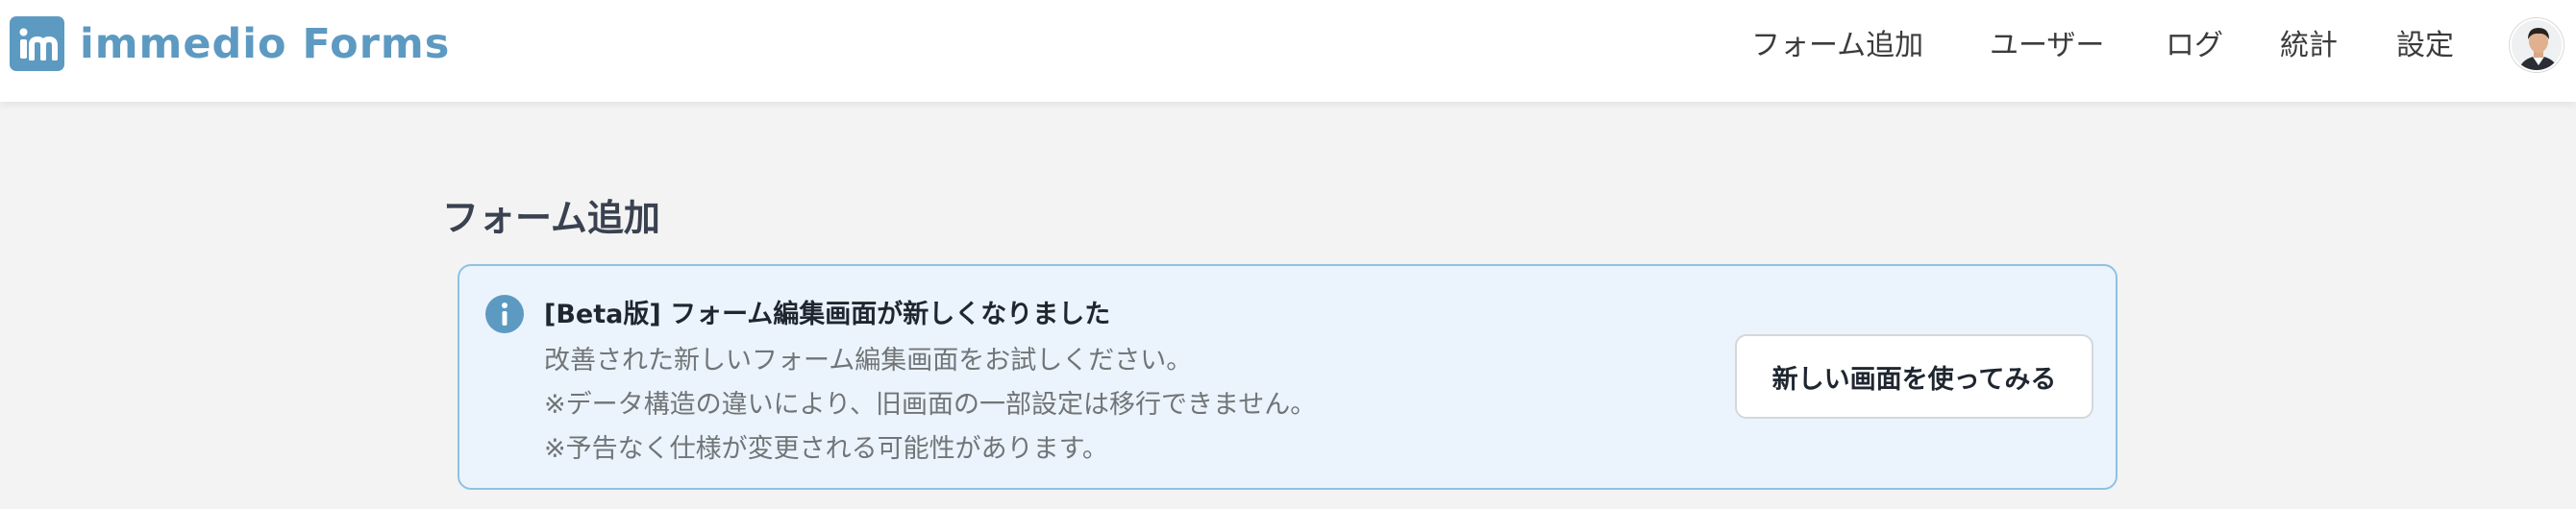 This screenshot has width=2576, height=509. What do you see at coordinates (2194, 42) in the screenshot?
I see `nav-log: ログ` at bounding box center [2194, 42].